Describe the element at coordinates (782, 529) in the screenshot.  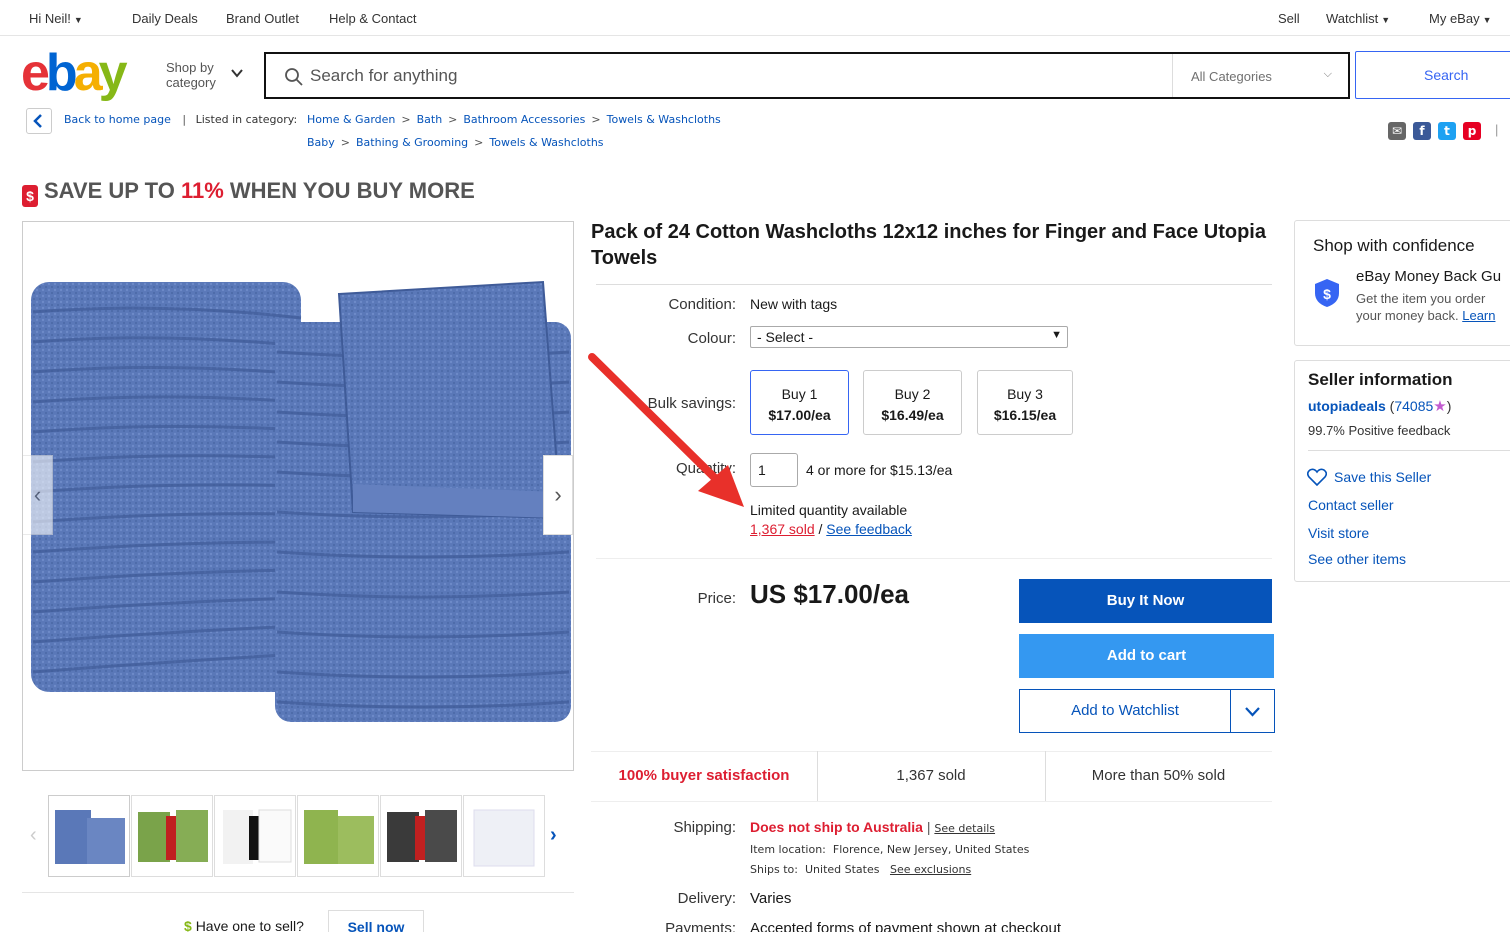
I see `sold-link: 1,367 sold` at that location.